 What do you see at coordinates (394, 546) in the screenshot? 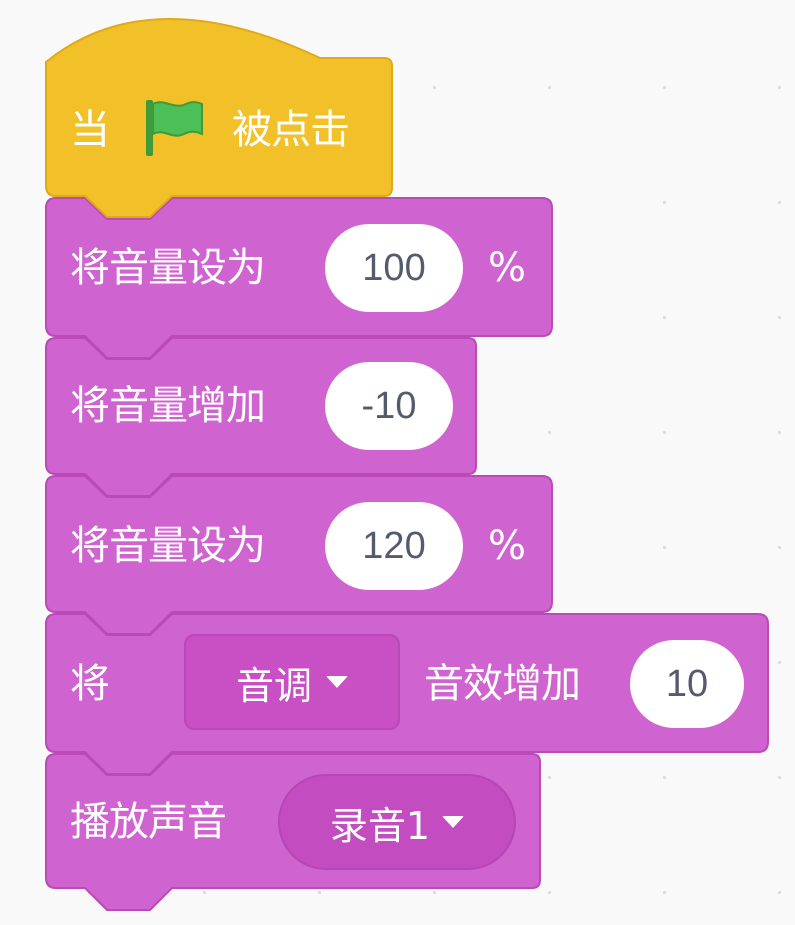
I see `volume-input: 120` at bounding box center [394, 546].